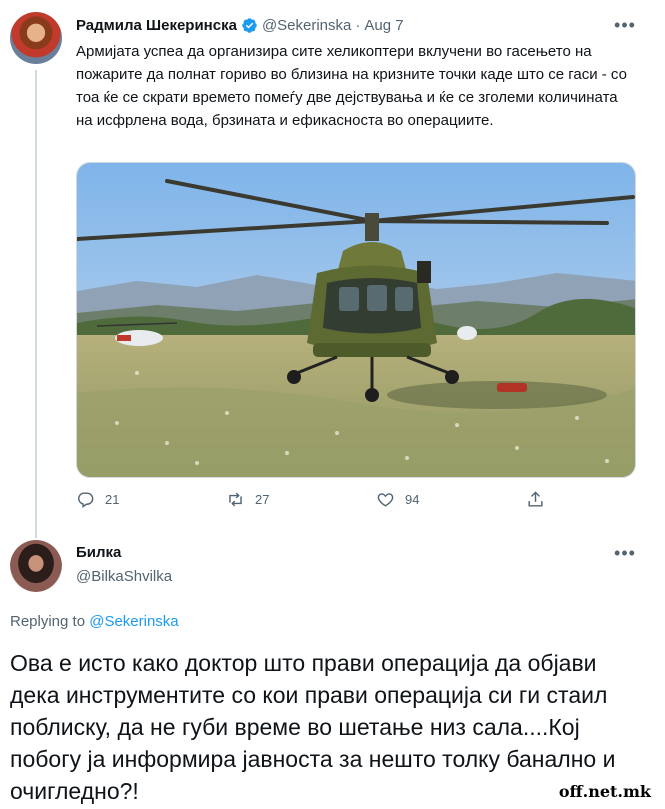  I want to click on reply-count: 21, so click(112, 499).